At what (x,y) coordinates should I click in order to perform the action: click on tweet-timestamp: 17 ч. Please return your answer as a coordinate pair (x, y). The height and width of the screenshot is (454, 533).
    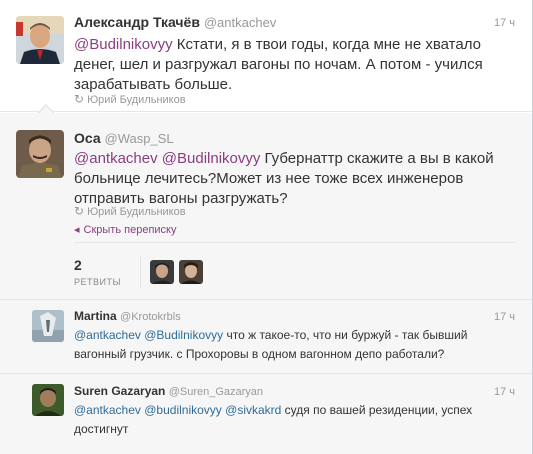
    Looking at the image, I should click on (504, 23).